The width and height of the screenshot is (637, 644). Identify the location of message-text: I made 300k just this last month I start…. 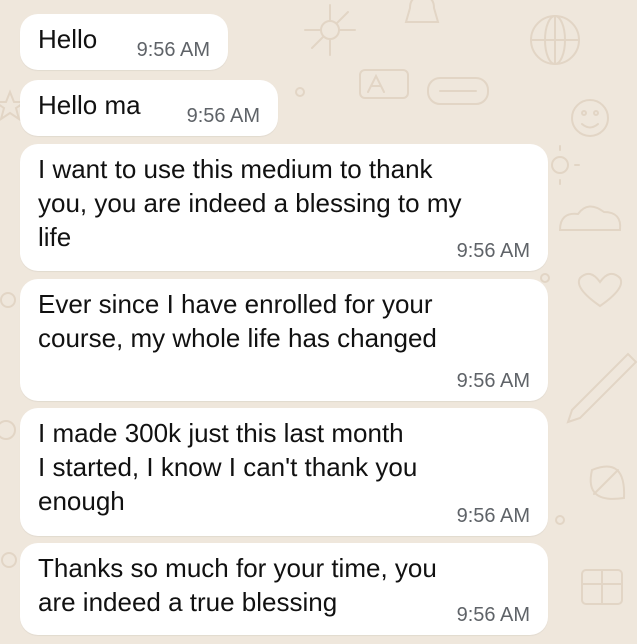
(228, 467).